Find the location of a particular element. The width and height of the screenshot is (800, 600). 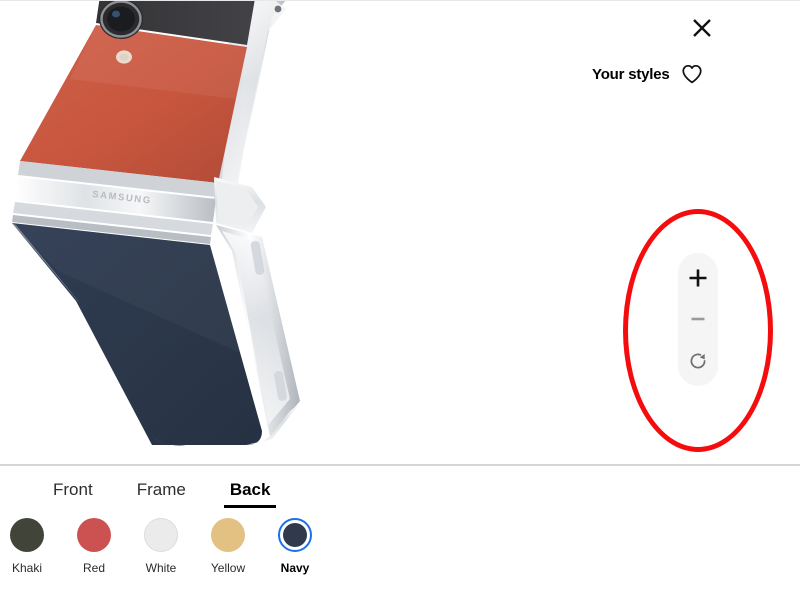

color-swatch-navy: Navy is located at coordinates (295, 546).